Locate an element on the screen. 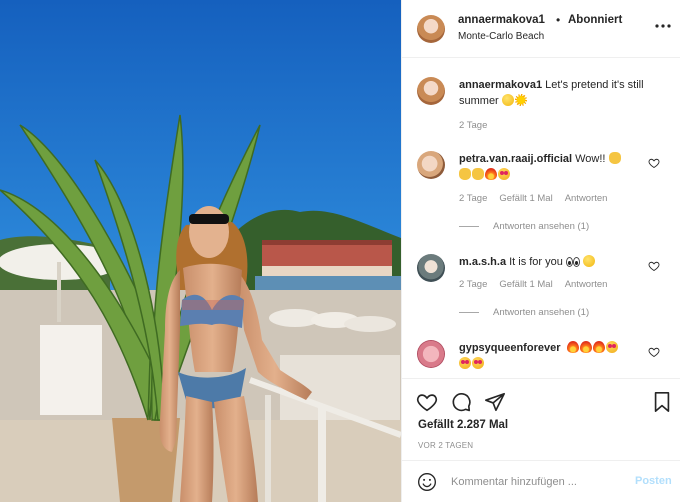 The width and height of the screenshot is (680, 502). comment-text: It is for you is located at coordinates (536, 262).